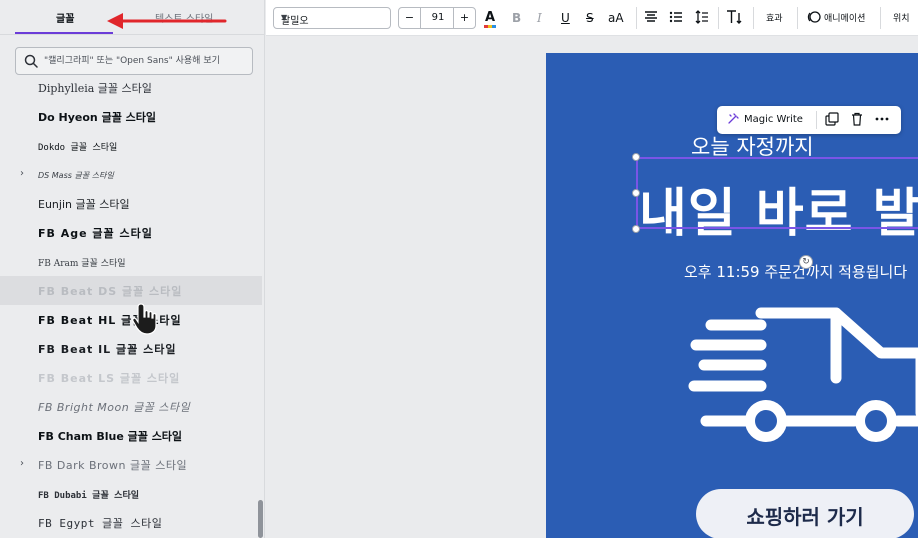 The width and height of the screenshot is (918, 538). I want to click on font-list-scrollbar, so click(260, 519).